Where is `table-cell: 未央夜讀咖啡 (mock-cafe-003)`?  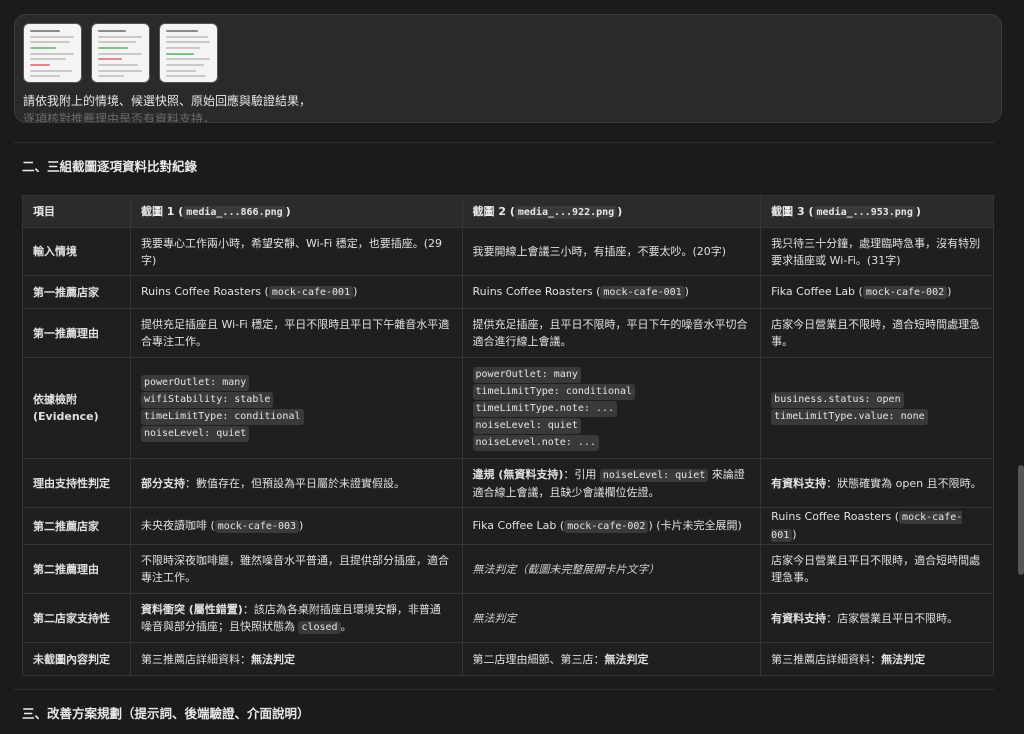
table-cell: 未央夜讀咖啡 (mock-cafe-003) is located at coordinates (296, 526).